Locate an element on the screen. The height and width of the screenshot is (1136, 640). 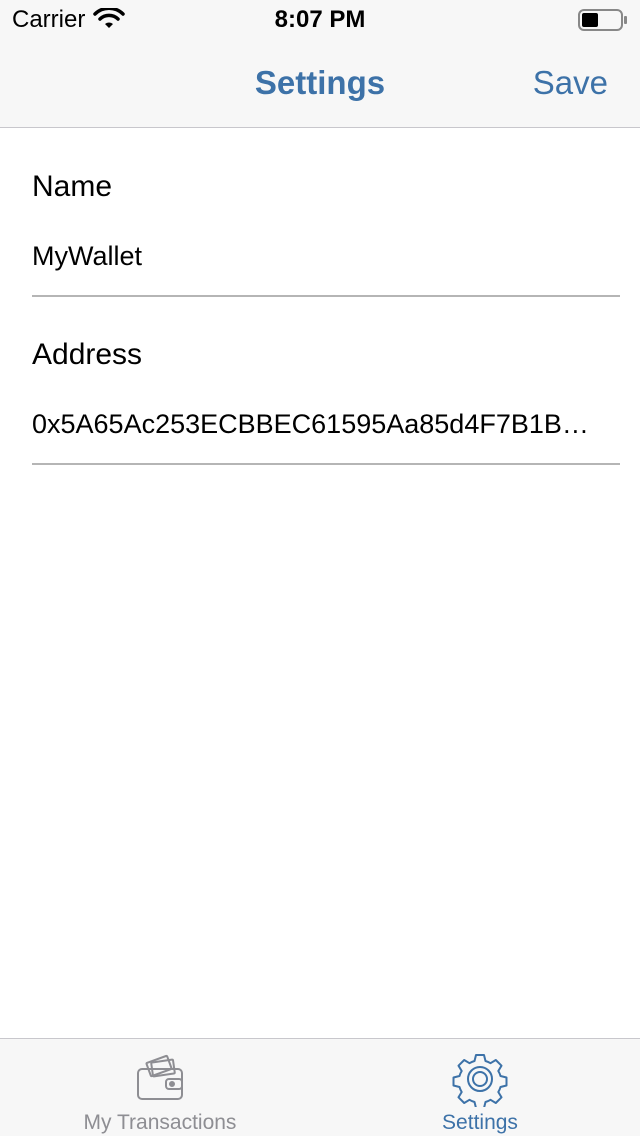
name-label: Name is located at coordinates (72, 186).